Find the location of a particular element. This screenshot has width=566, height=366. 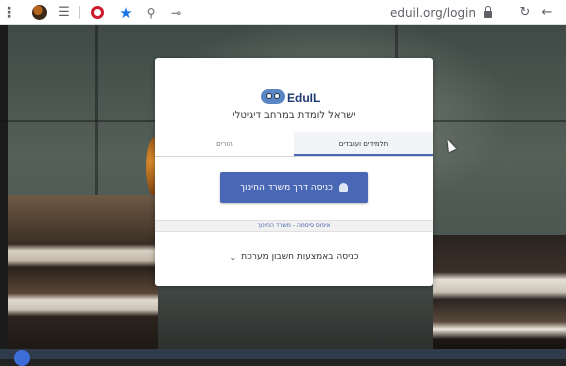

key-glyph: ⊸ is located at coordinates (176, 12).